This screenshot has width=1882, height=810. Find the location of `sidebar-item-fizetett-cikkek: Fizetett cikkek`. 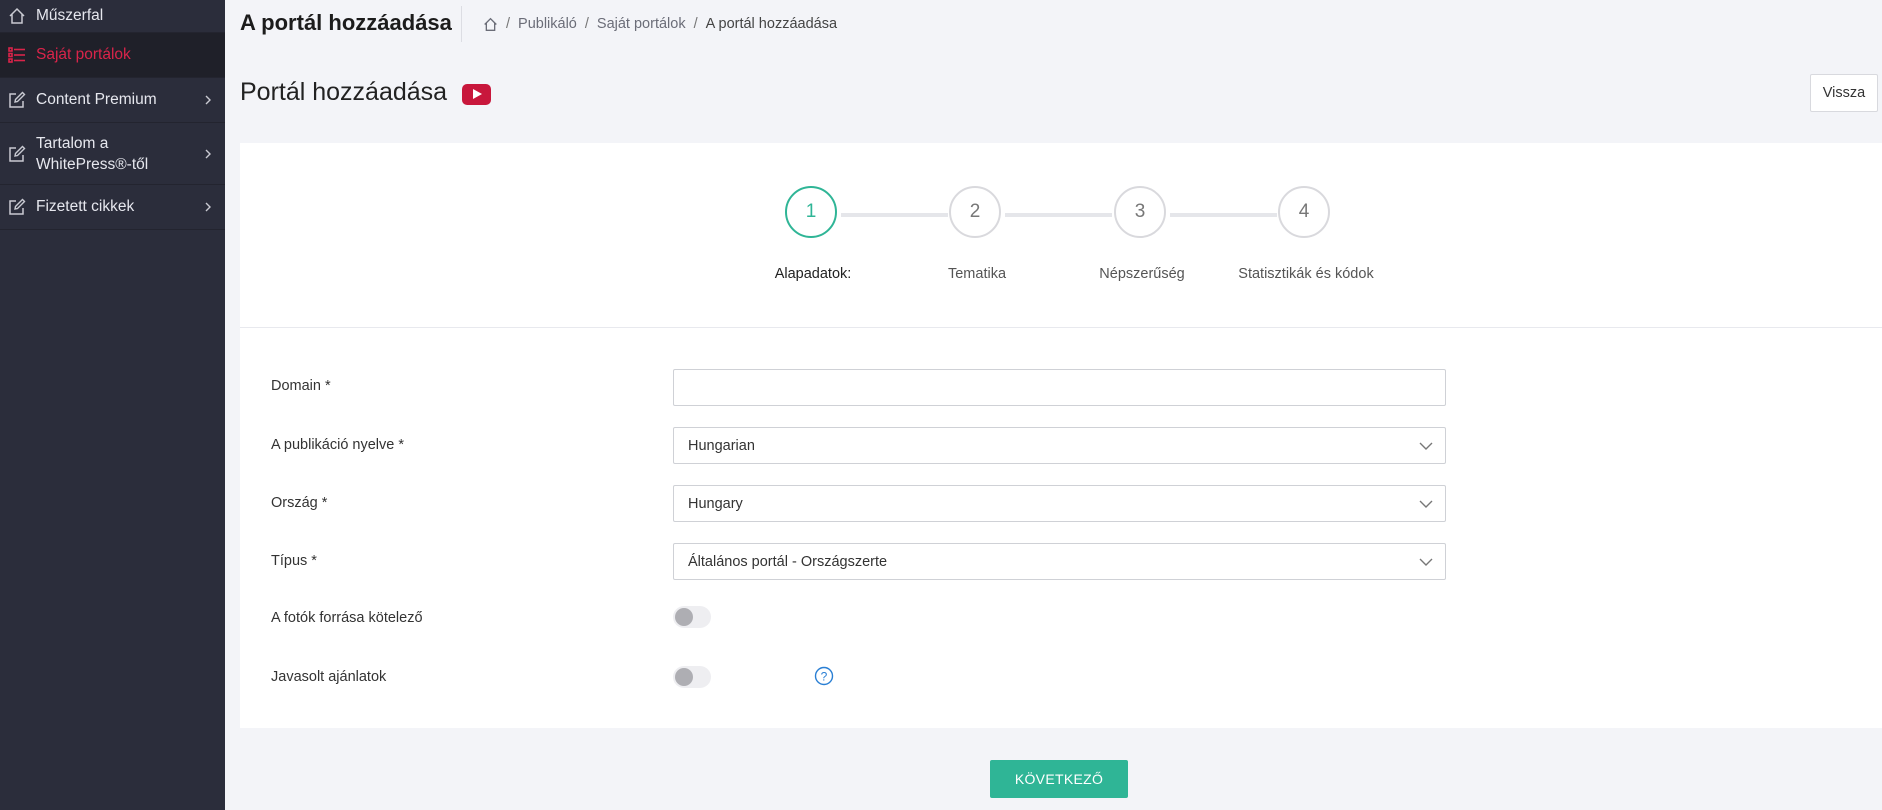

sidebar-item-fizetett-cikkek: Fizetett cikkek is located at coordinates (112, 207).